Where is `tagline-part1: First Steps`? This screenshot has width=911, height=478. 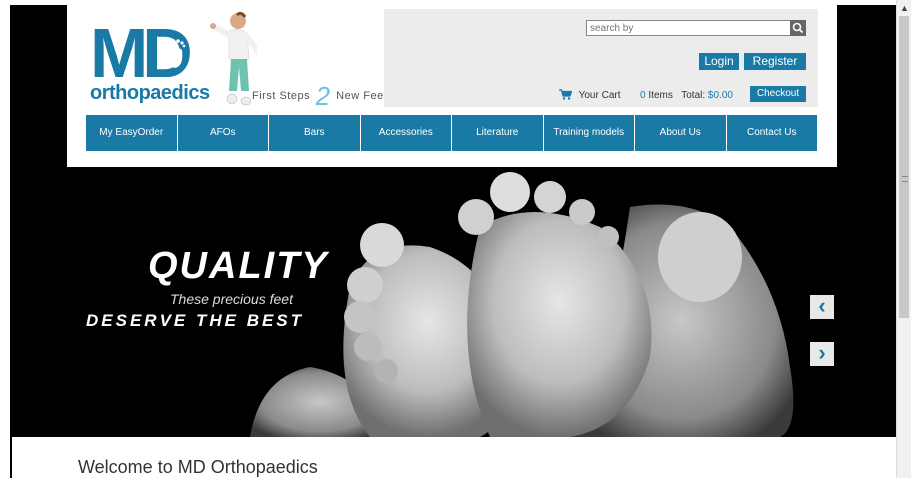 tagline-part1: First Steps is located at coordinates (281, 96).